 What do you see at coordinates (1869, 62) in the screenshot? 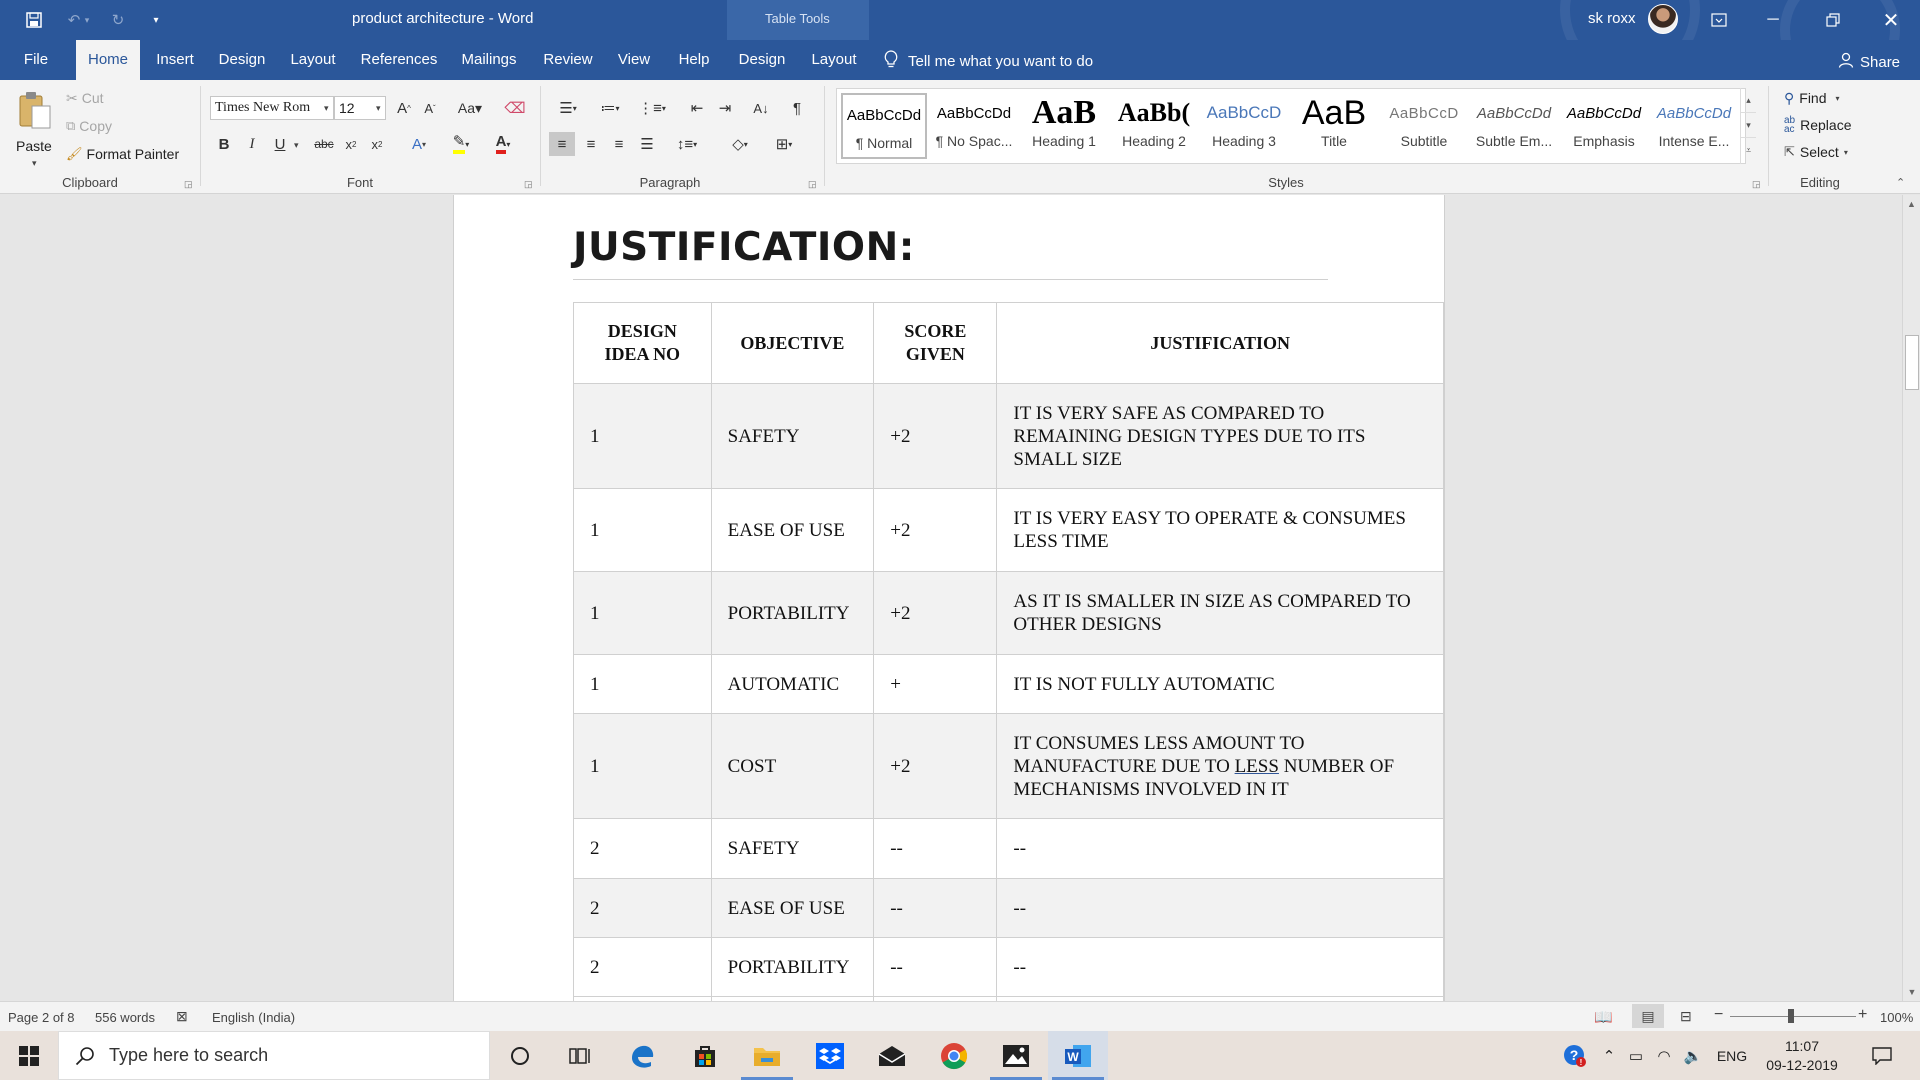
I see `share-button: Share` at bounding box center [1869, 62].